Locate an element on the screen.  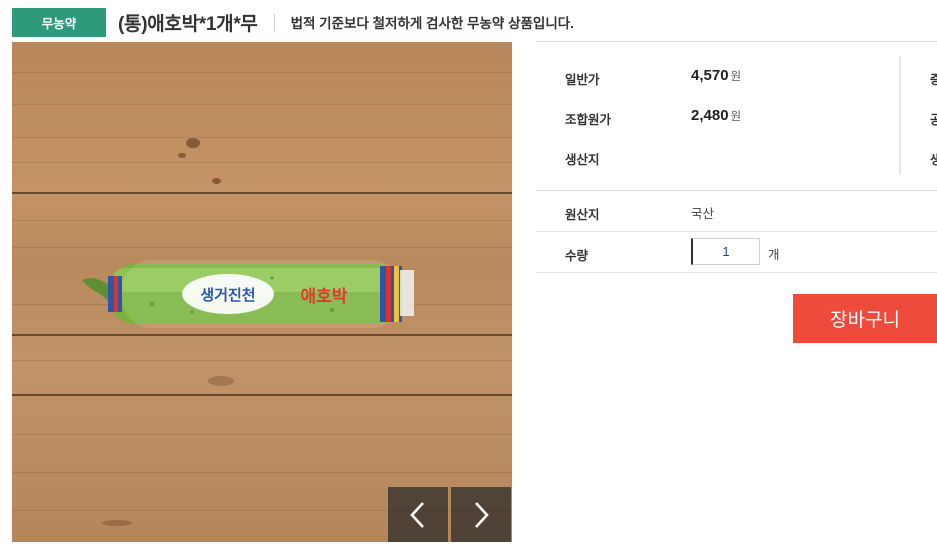
member-price-value: 2,480 is located at coordinates (710, 115).